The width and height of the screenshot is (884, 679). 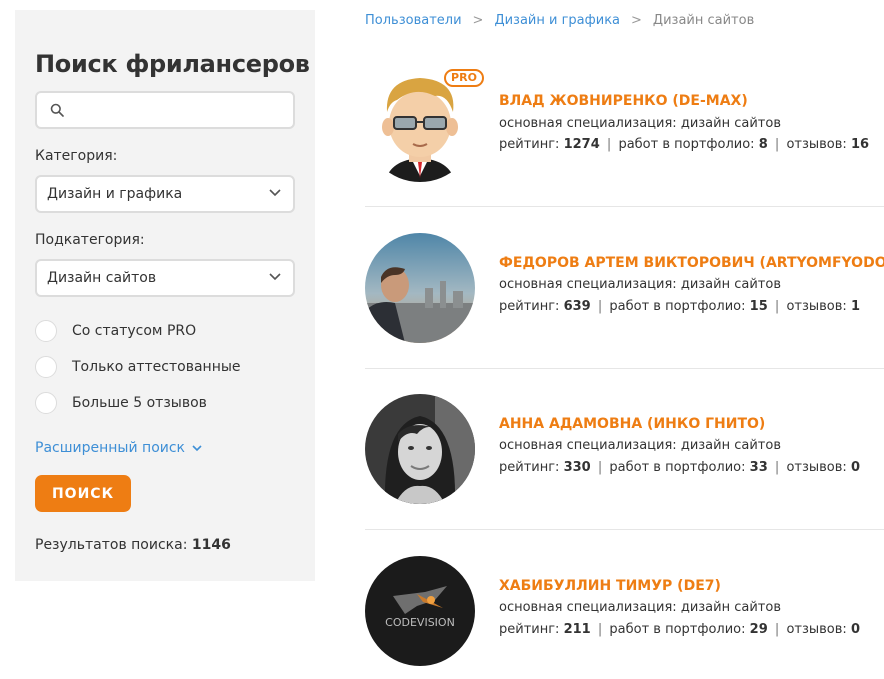 What do you see at coordinates (860, 144) in the screenshot?
I see `reviews-value: 16` at bounding box center [860, 144].